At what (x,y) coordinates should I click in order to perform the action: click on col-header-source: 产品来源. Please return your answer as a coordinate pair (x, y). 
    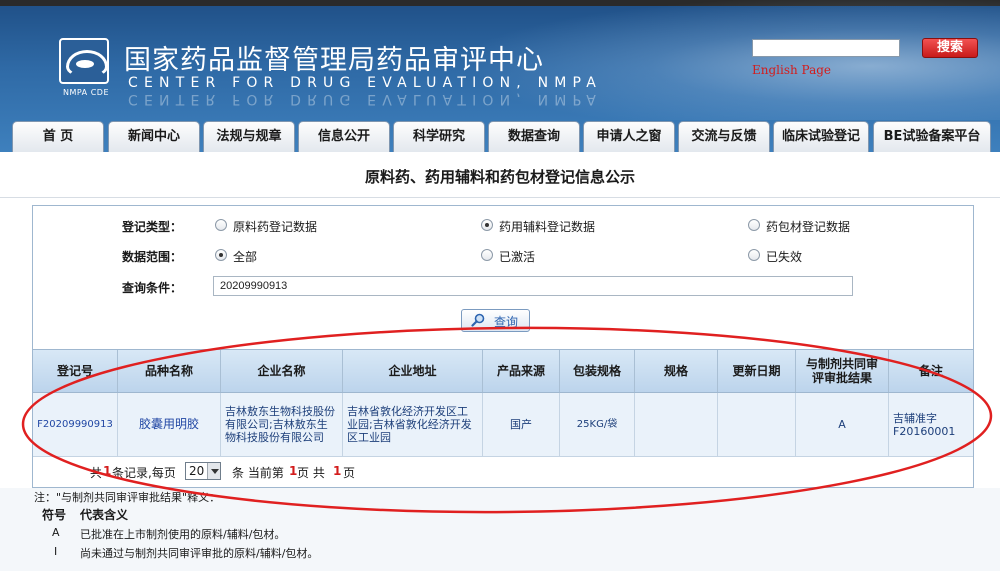
    Looking at the image, I should click on (521, 371).